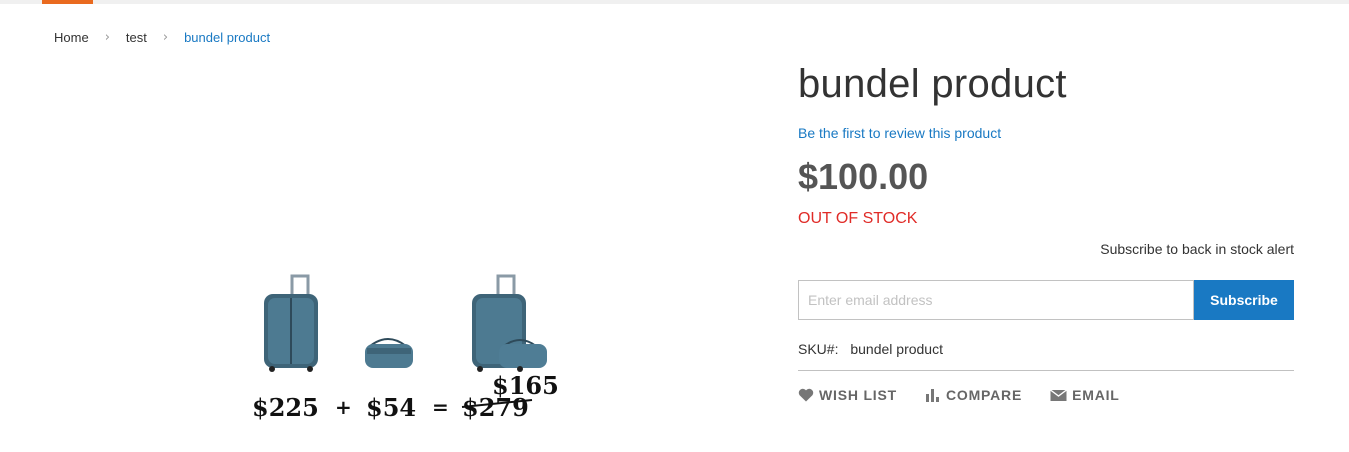 The image size is (1349, 452). What do you see at coordinates (389, 353) in the screenshot?
I see `duffel-bag-image` at bounding box center [389, 353].